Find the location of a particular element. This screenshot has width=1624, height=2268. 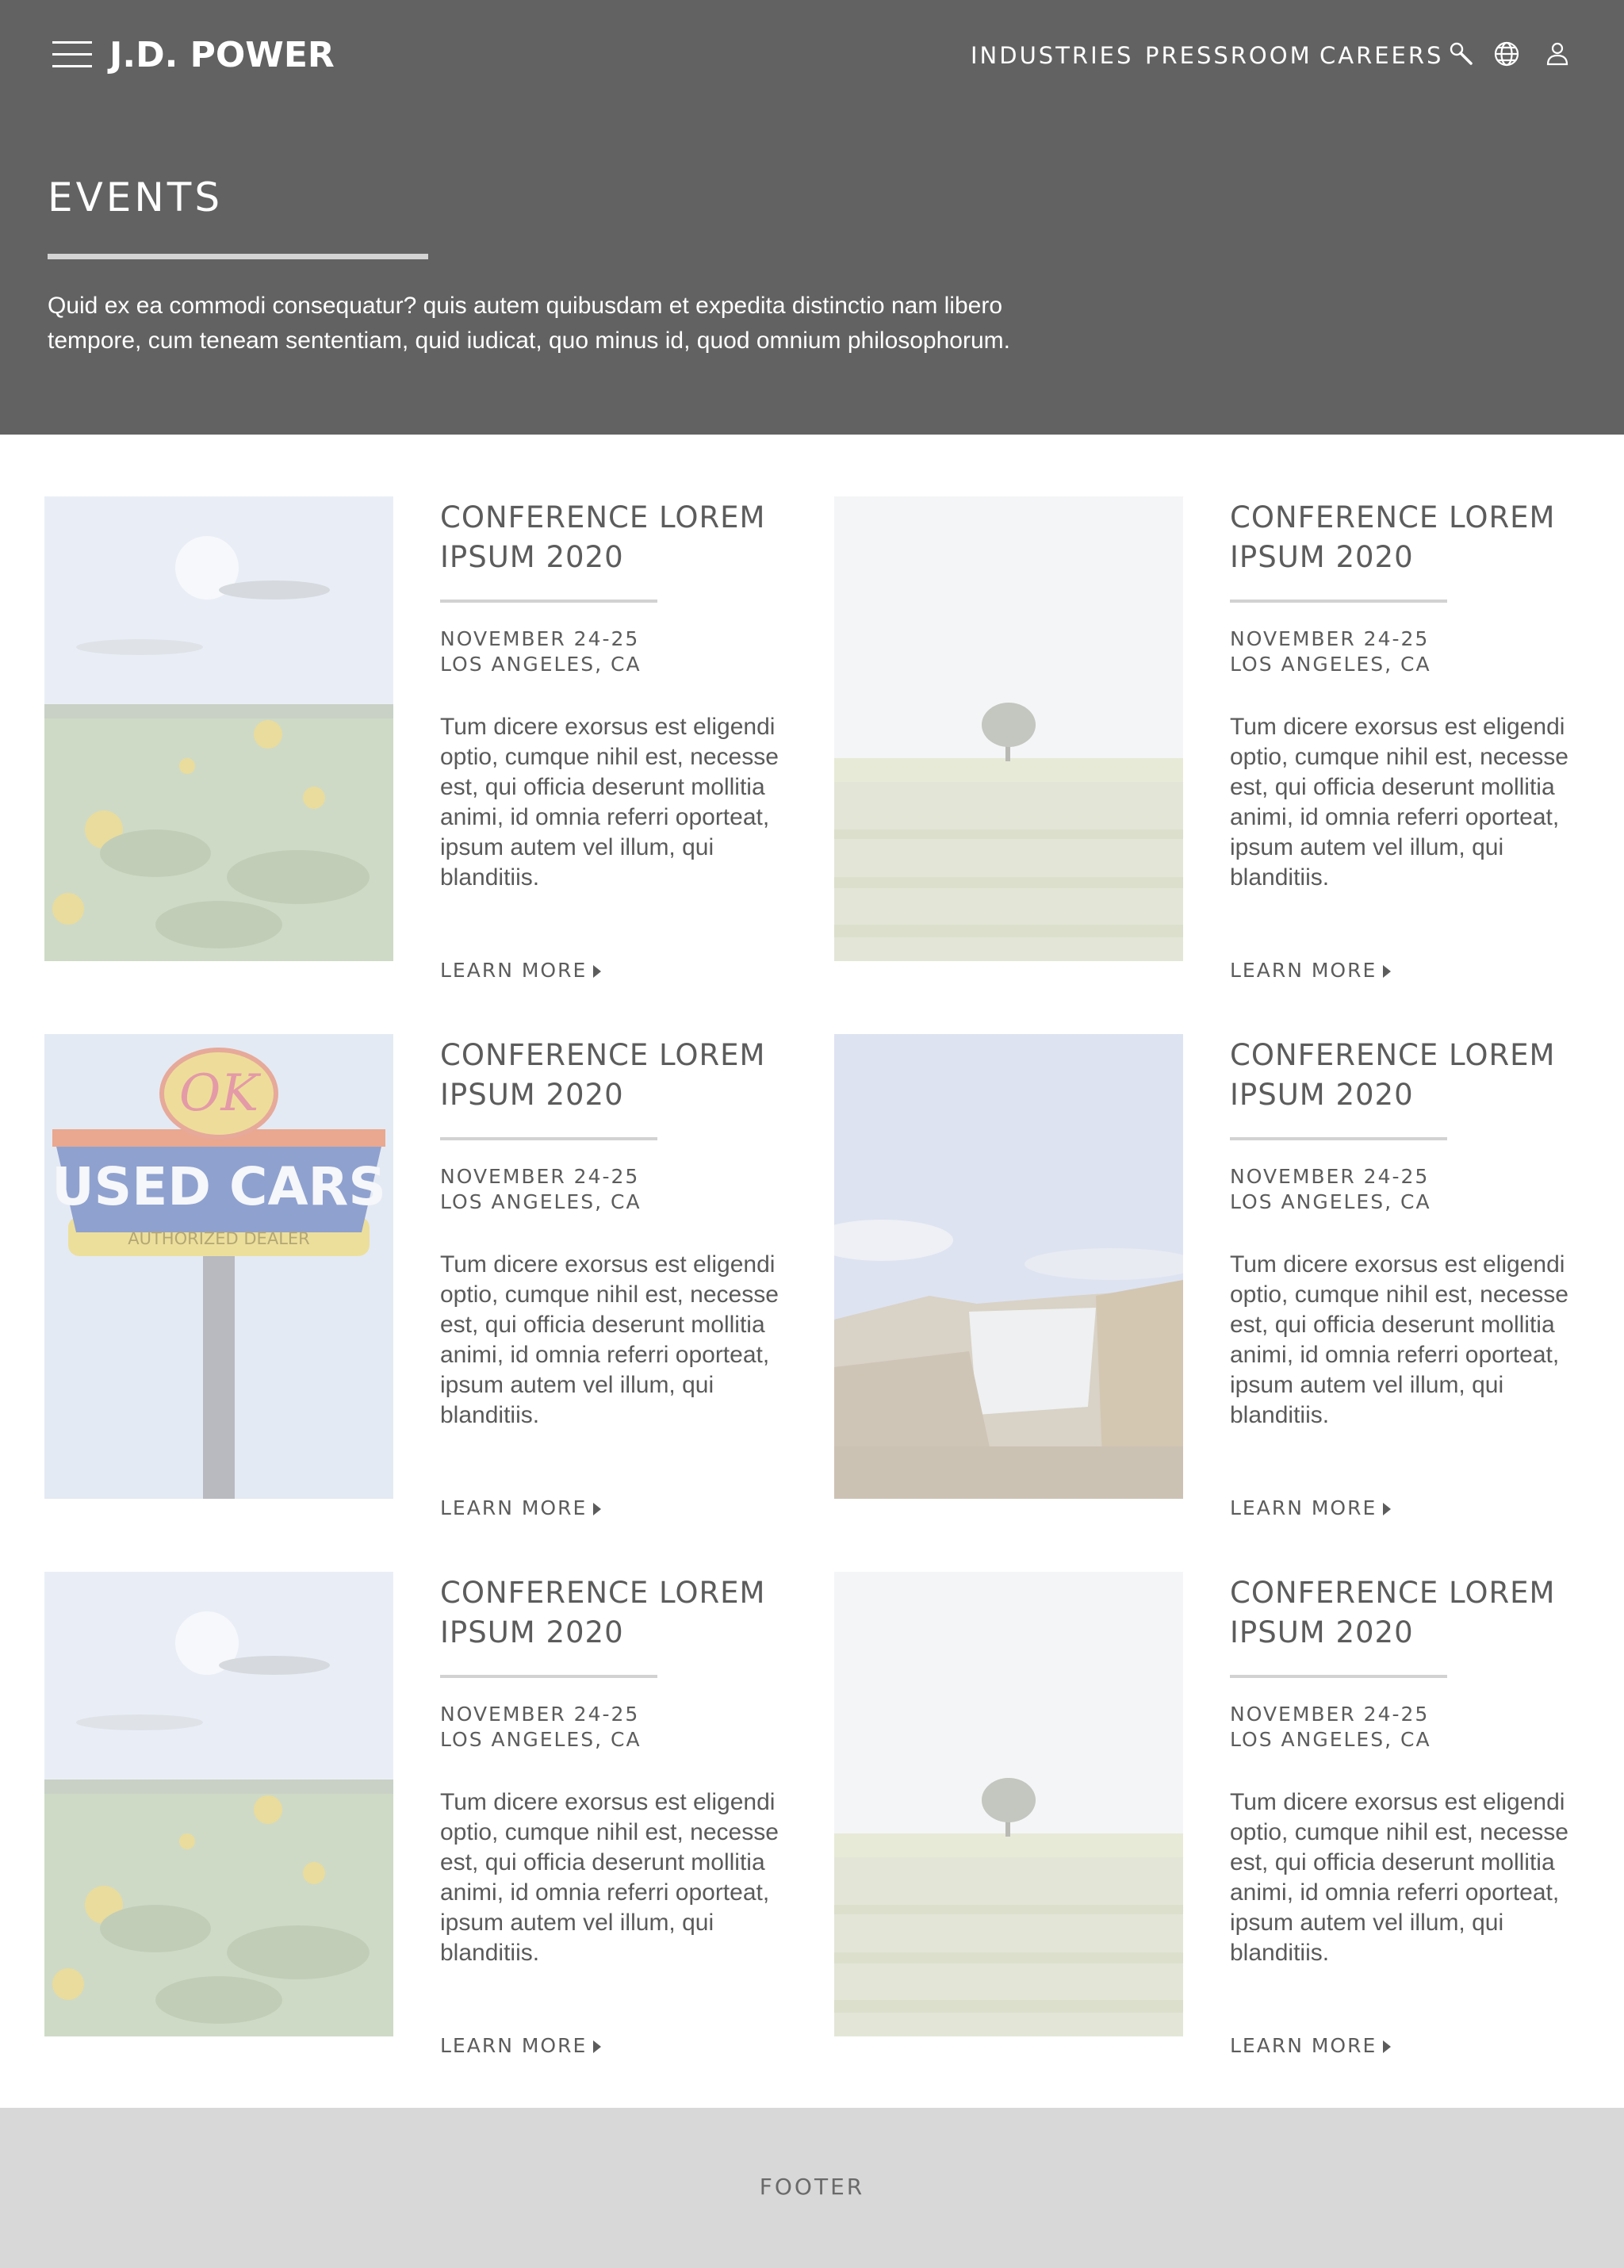

footer-label: FOOTER is located at coordinates (812, 2187).